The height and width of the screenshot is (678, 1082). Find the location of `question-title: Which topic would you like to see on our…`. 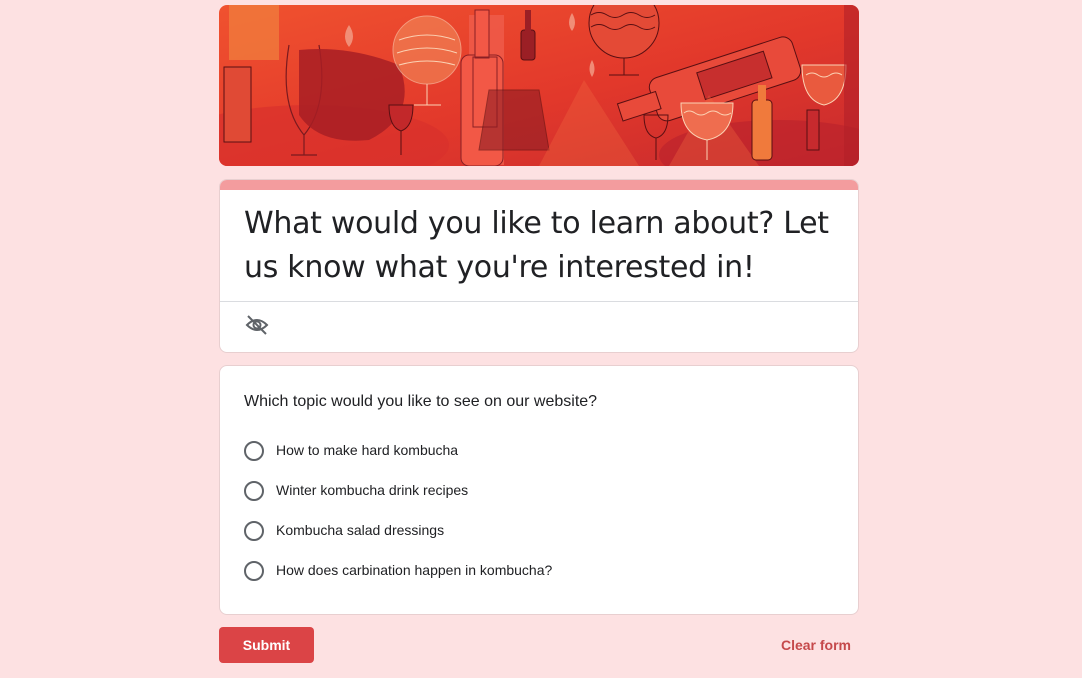

question-title: Which topic would you like to see on our… is located at coordinates (421, 401).